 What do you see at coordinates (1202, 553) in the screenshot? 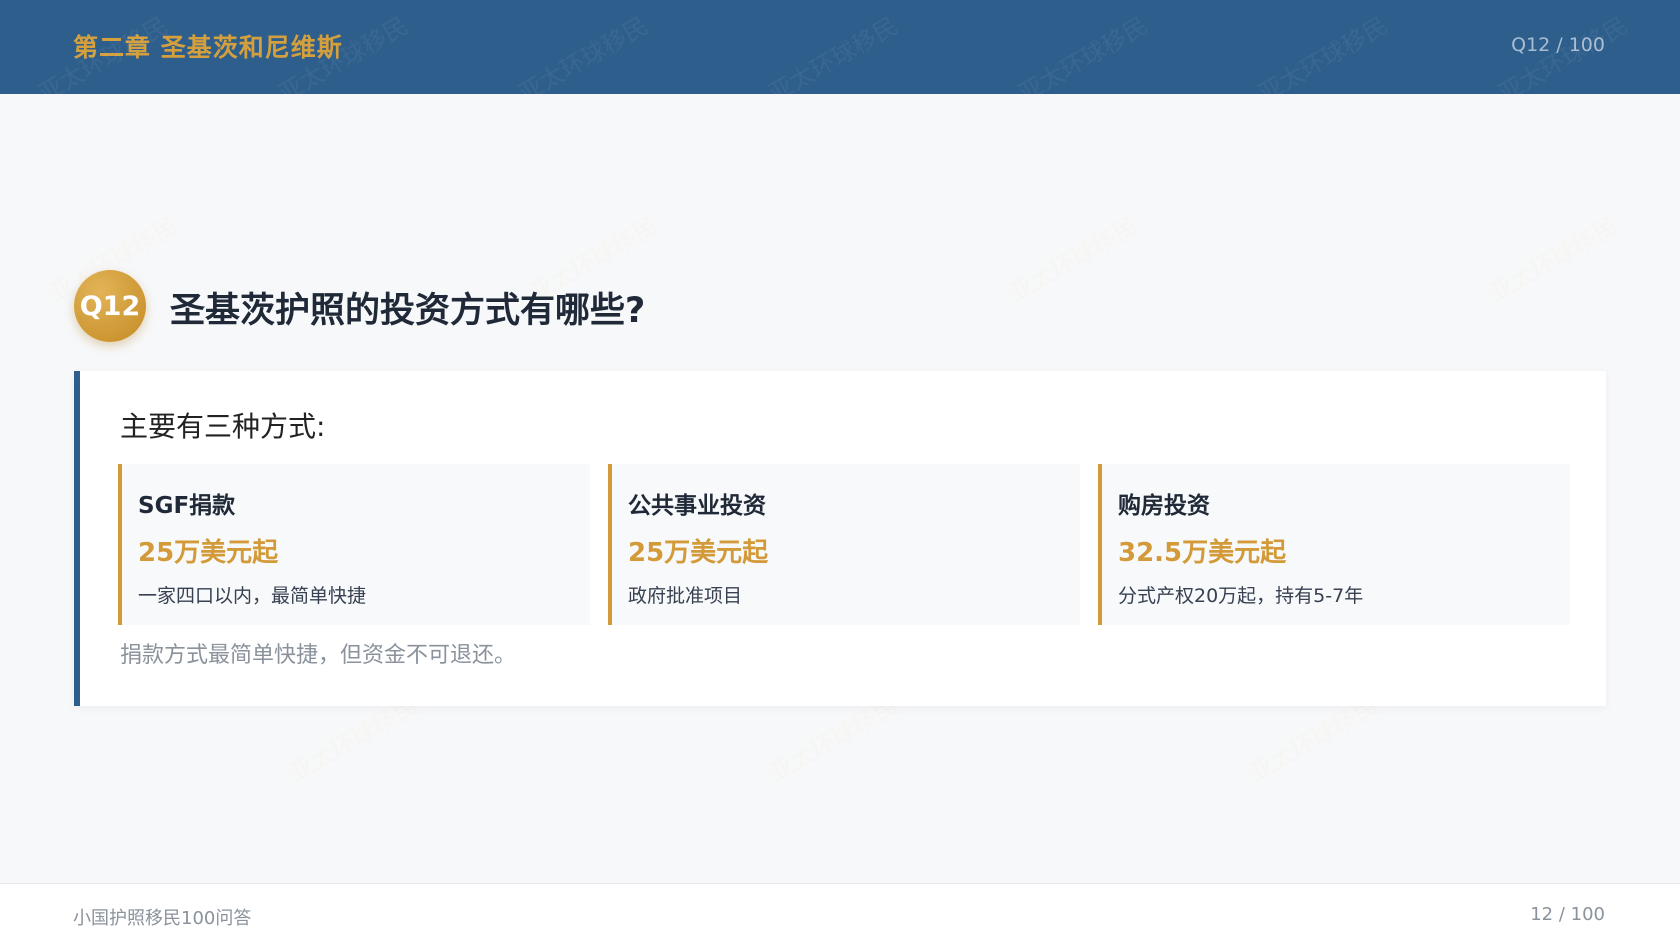
I see `option-price: 32.5万美元起` at bounding box center [1202, 553].